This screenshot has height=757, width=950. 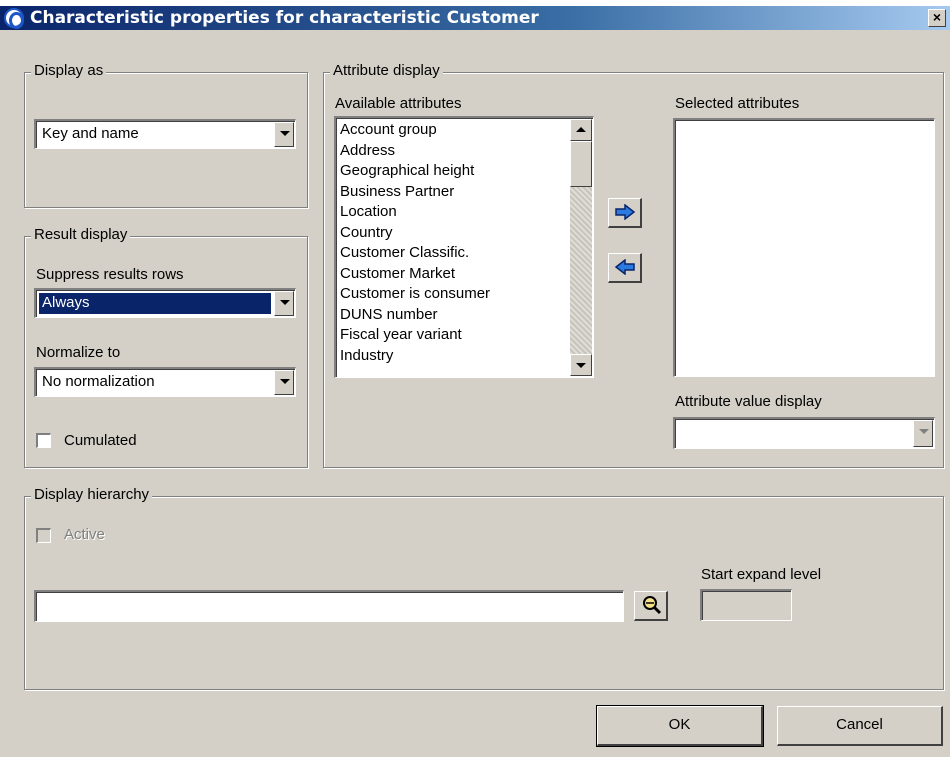 I want to click on list-item: Customer is consumer, so click(x=415, y=294).